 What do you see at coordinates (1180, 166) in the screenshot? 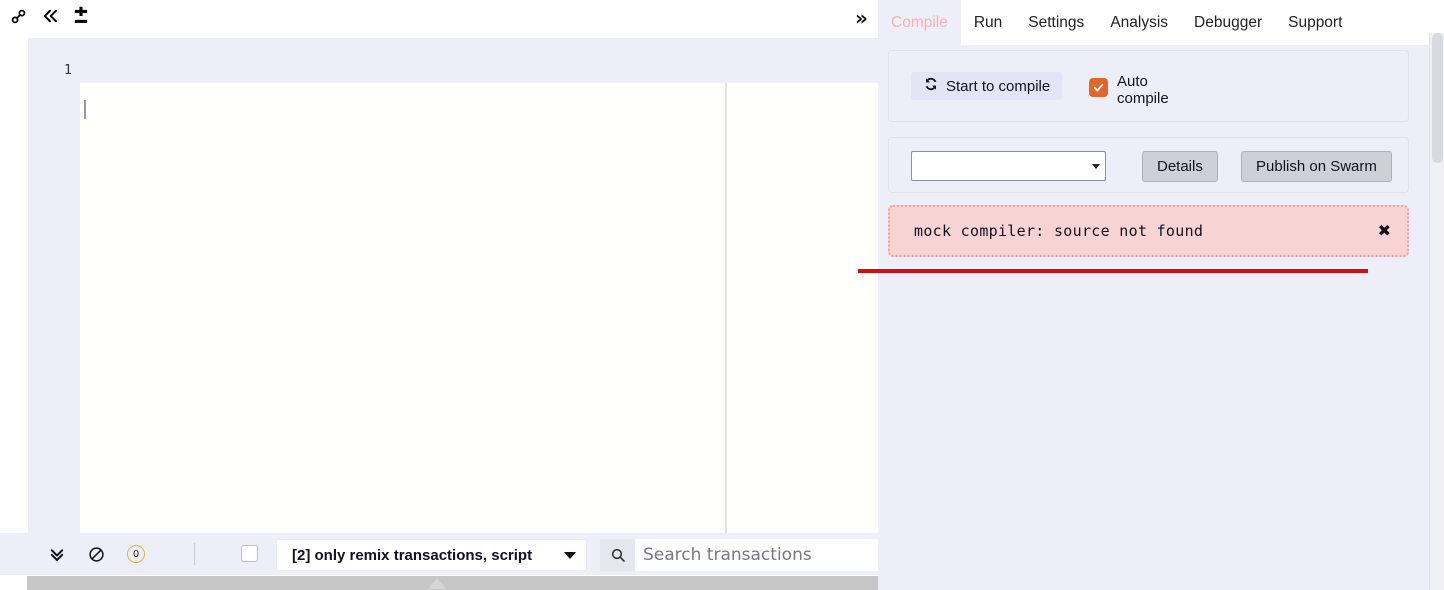
I see `details-button: Details` at bounding box center [1180, 166].